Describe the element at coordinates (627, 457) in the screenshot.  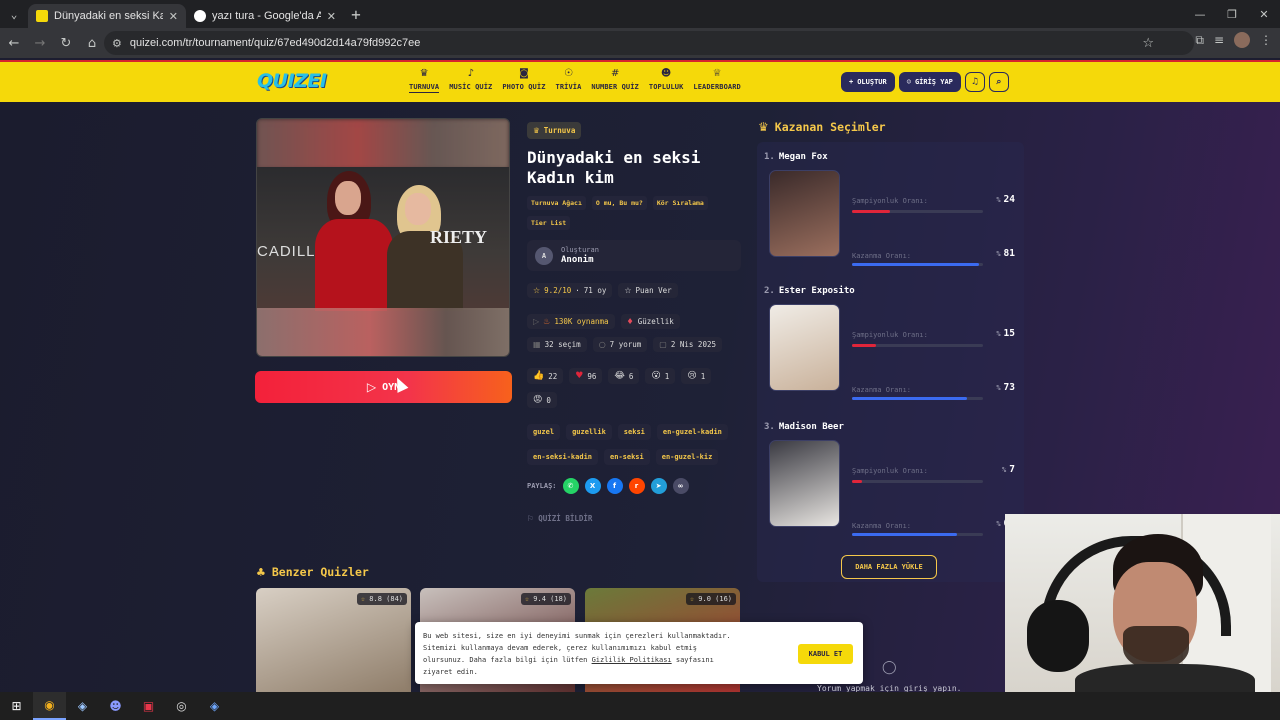
I see `tag: en-seksi` at that location.